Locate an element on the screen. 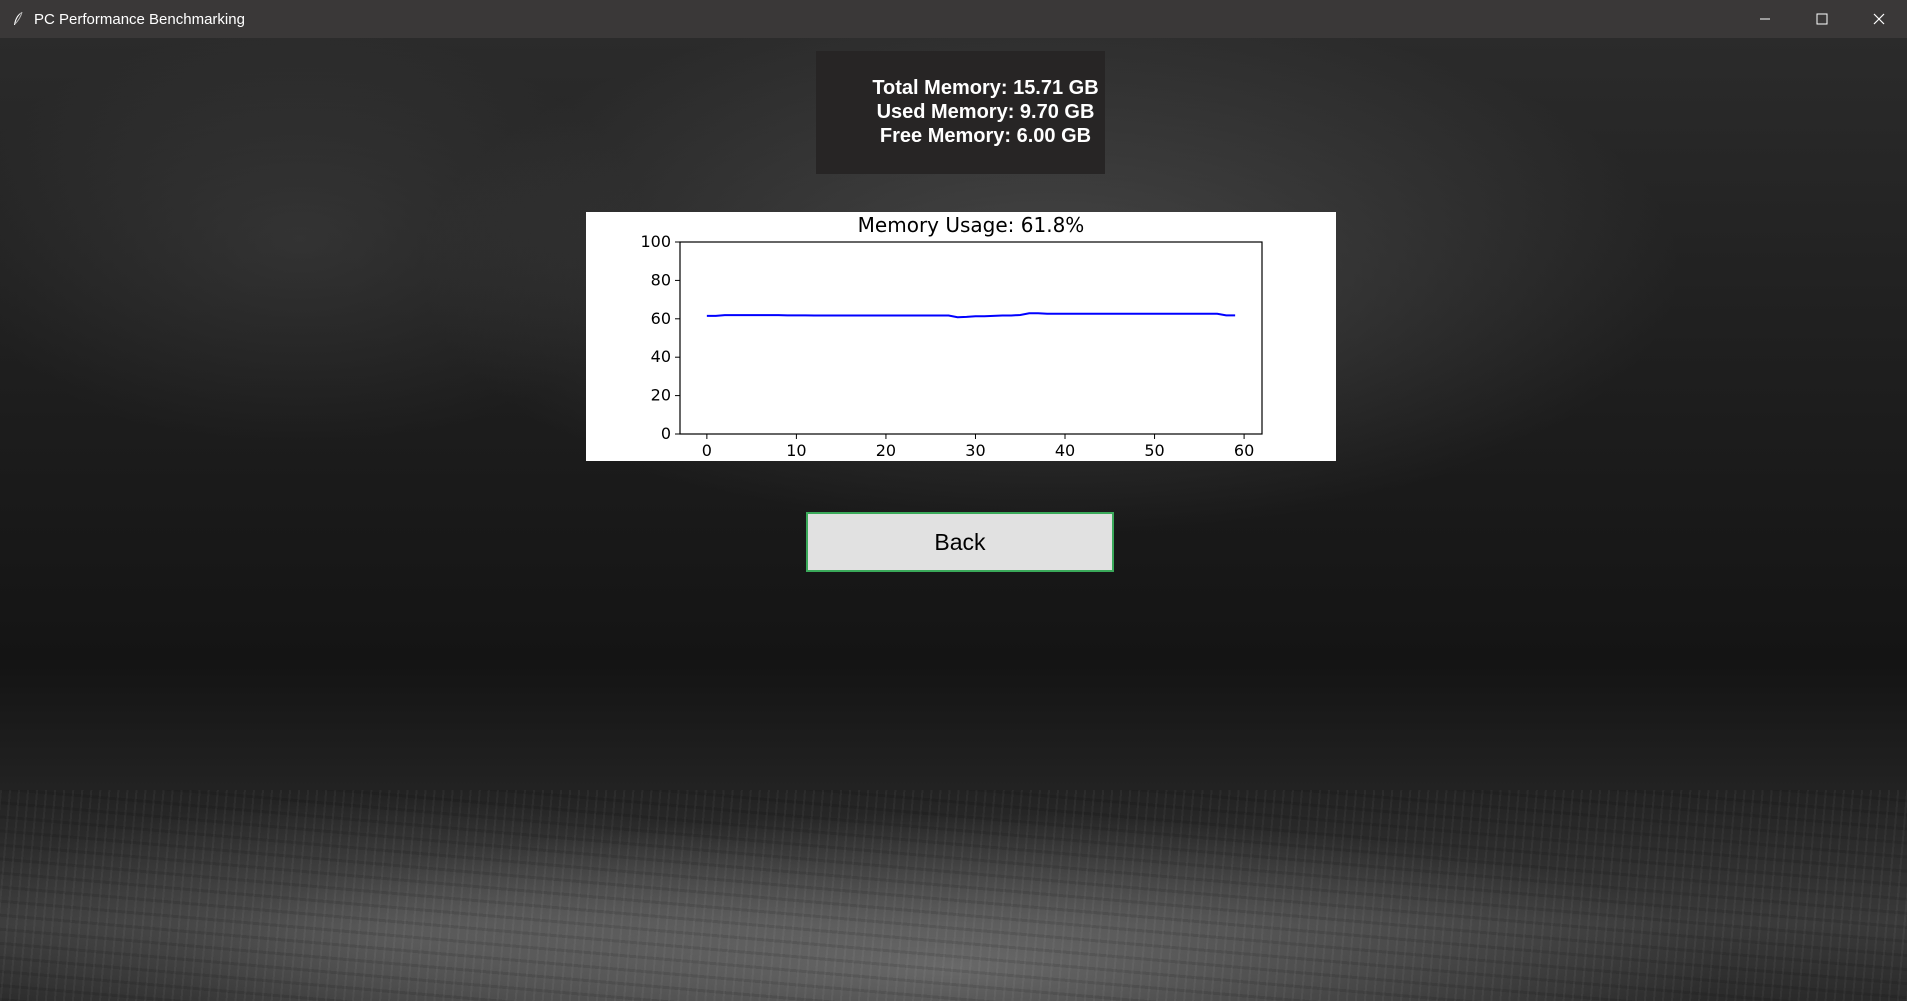 The image size is (1907, 1001). maximize-icon is located at coordinates (1821, 19).